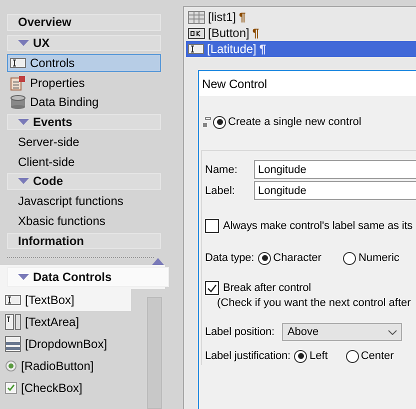  I want to click on checkbox-label: Break after control, so click(267, 288).